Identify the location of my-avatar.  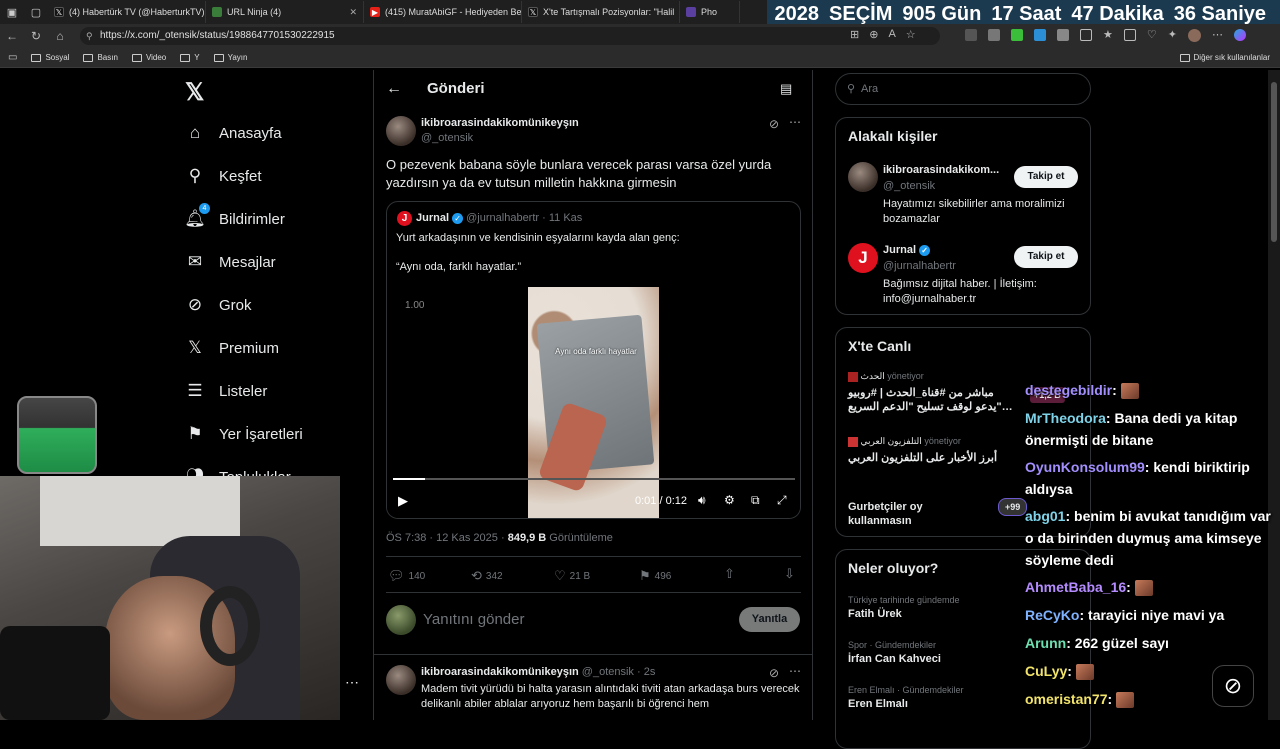
(401, 620).